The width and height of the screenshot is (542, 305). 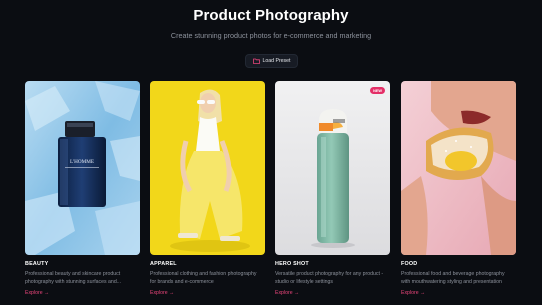 I want to click on card-category: HERO SHOT, so click(x=292, y=264).